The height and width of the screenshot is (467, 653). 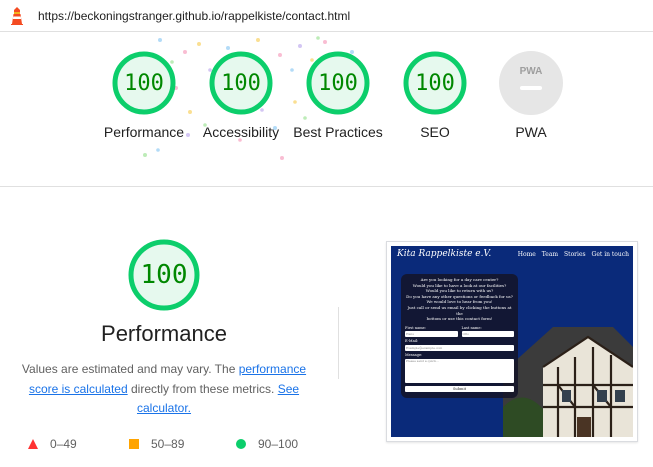 I want to click on performance-title: Performance, so click(x=164, y=333).